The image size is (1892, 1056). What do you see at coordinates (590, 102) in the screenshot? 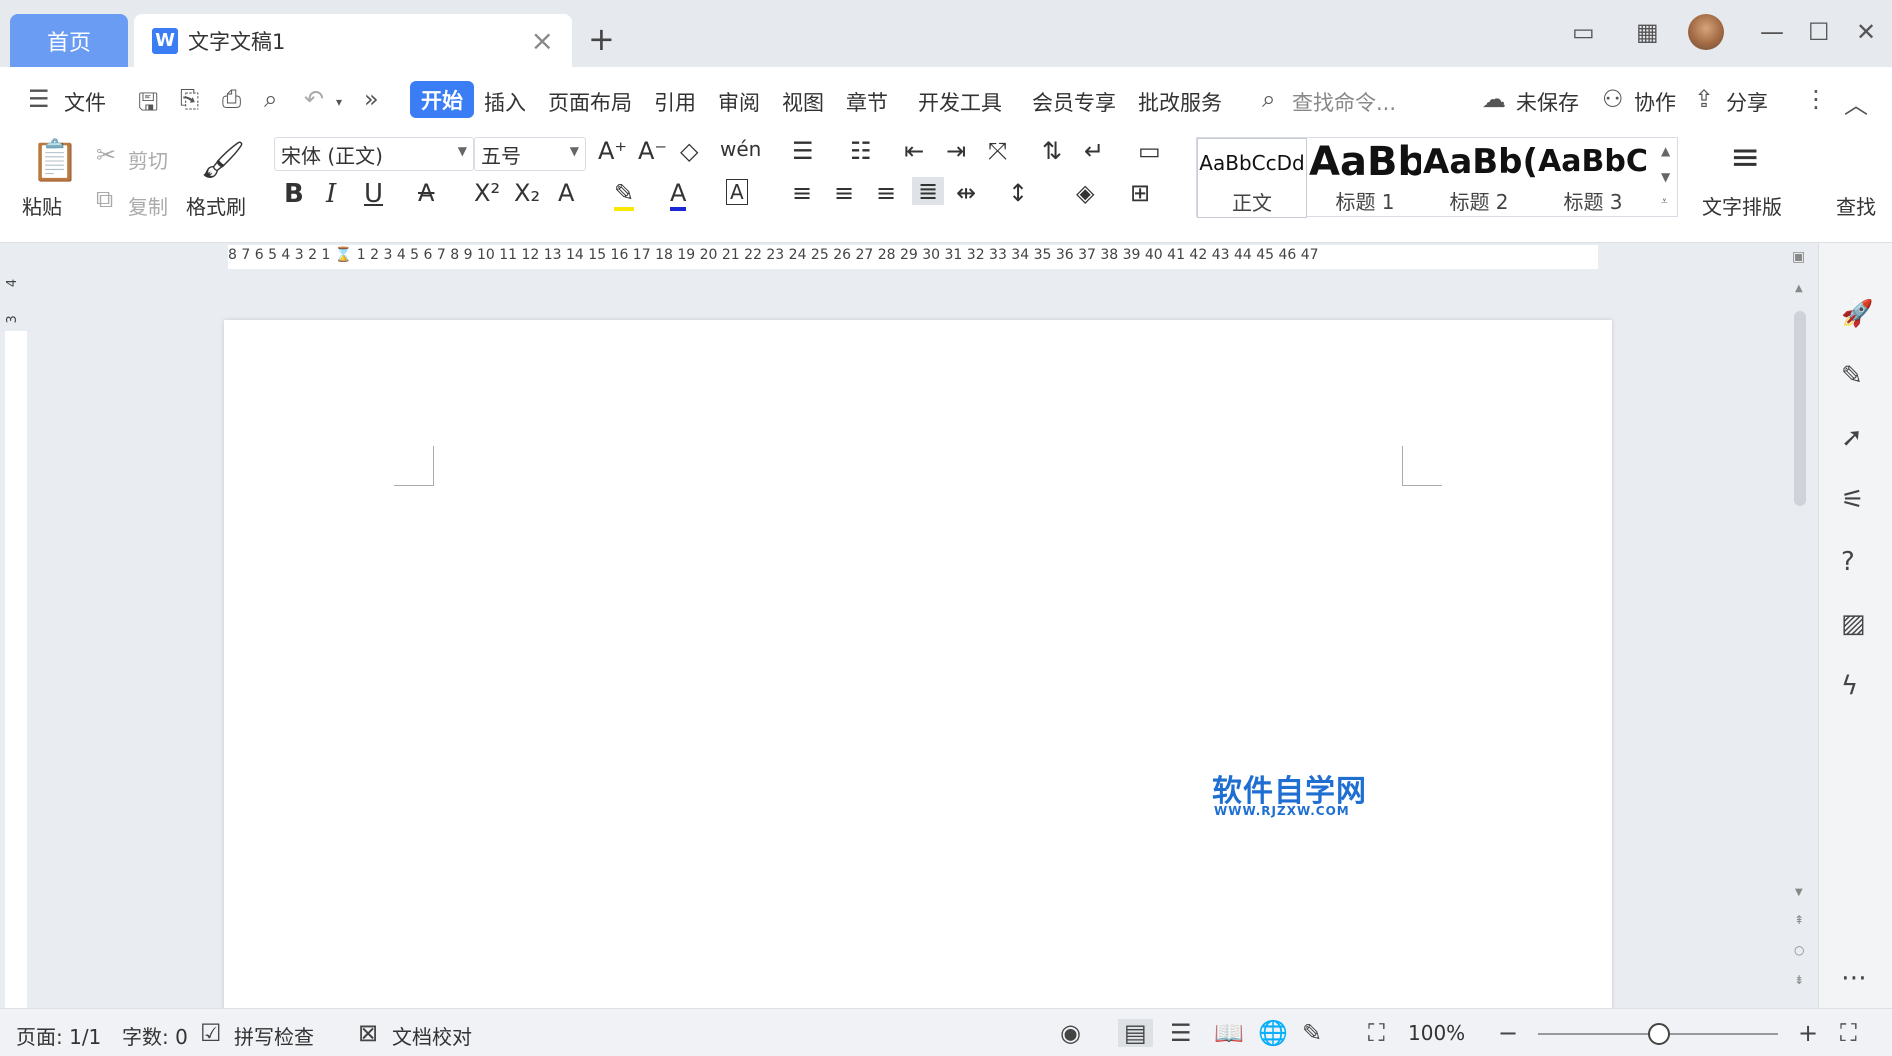
I see `tab-page-layout: 页面布局` at bounding box center [590, 102].